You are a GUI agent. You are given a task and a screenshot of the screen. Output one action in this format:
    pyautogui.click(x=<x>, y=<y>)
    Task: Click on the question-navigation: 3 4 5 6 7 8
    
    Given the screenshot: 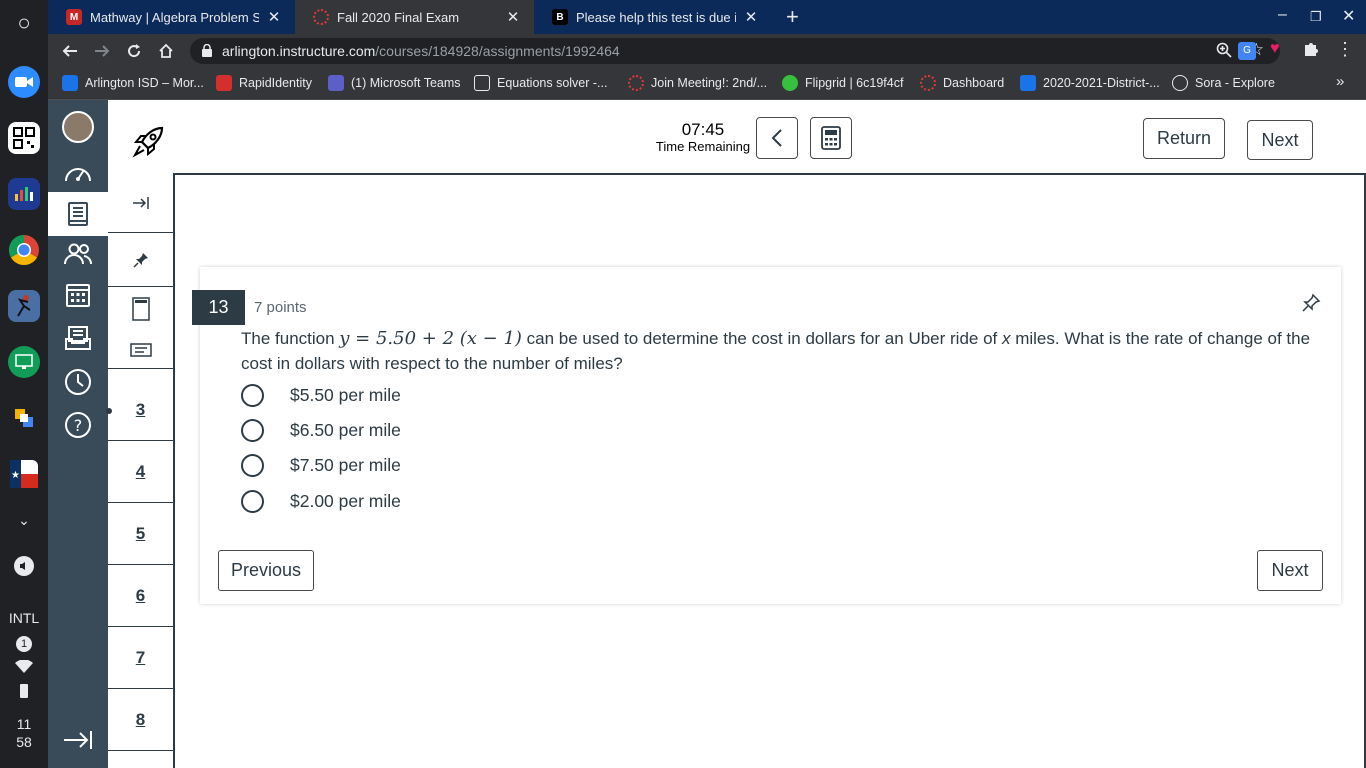 What is the action you would take?
    pyautogui.click(x=139, y=470)
    